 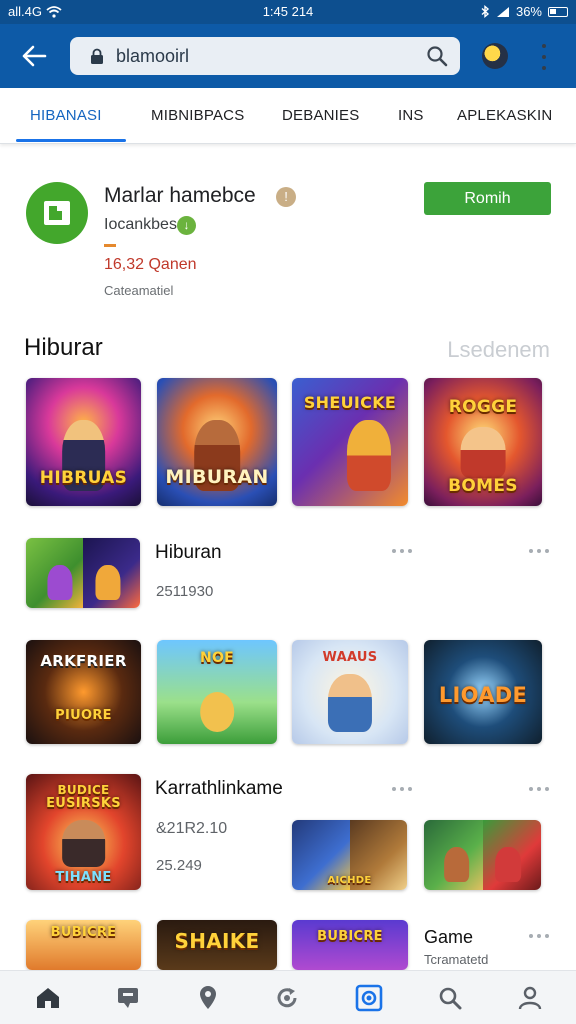 I want to click on map-pin-icon, so click(x=208, y=998).